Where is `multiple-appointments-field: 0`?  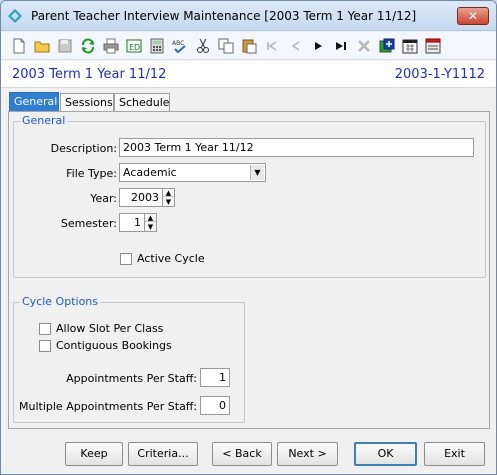 multiple-appointments-field: 0 is located at coordinates (215, 405).